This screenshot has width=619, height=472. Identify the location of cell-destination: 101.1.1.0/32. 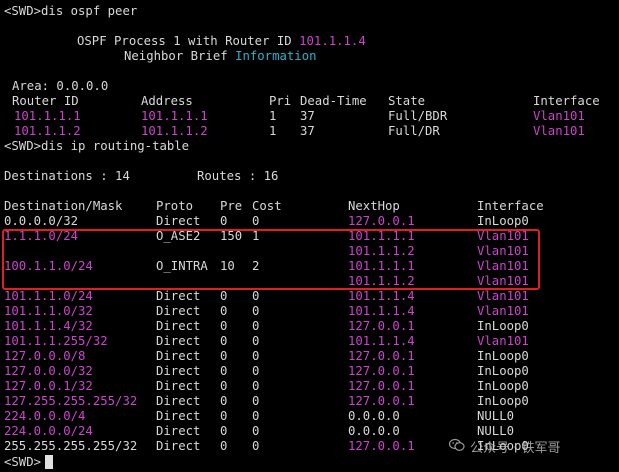
(48, 311).